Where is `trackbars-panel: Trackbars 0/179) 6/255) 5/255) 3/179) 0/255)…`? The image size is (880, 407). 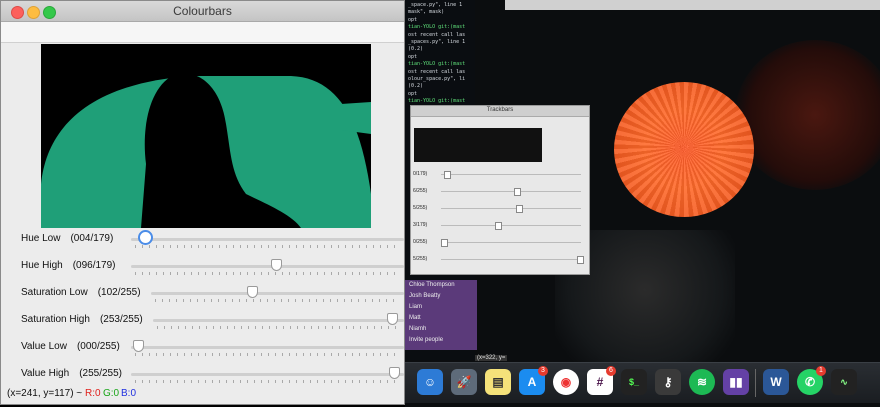 trackbars-panel: Trackbars 0/179) 6/255) 5/255) 3/179) 0/255)… is located at coordinates (500, 190).